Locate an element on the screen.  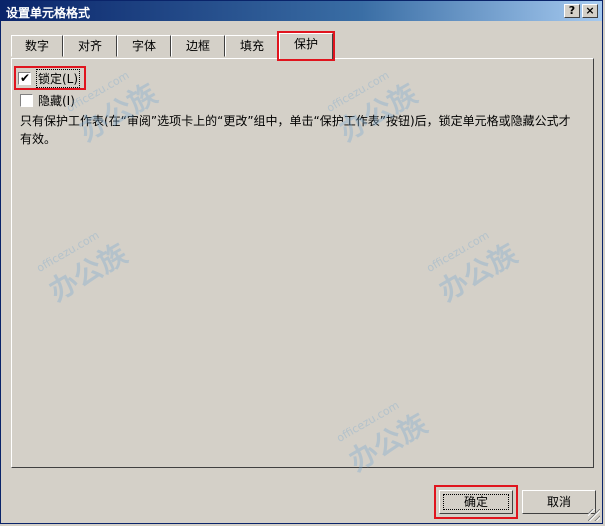
resize-grip-icon is located at coordinates (594, 515).